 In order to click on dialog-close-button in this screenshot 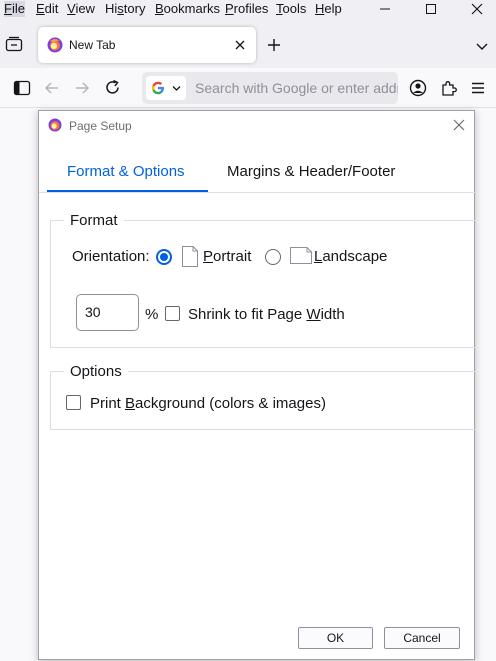, I will do `click(459, 127)`.